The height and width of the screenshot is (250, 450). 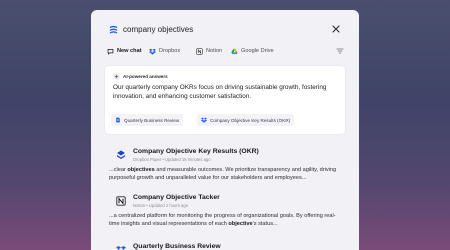 I want to click on tab-notion: Notion, so click(x=209, y=51).